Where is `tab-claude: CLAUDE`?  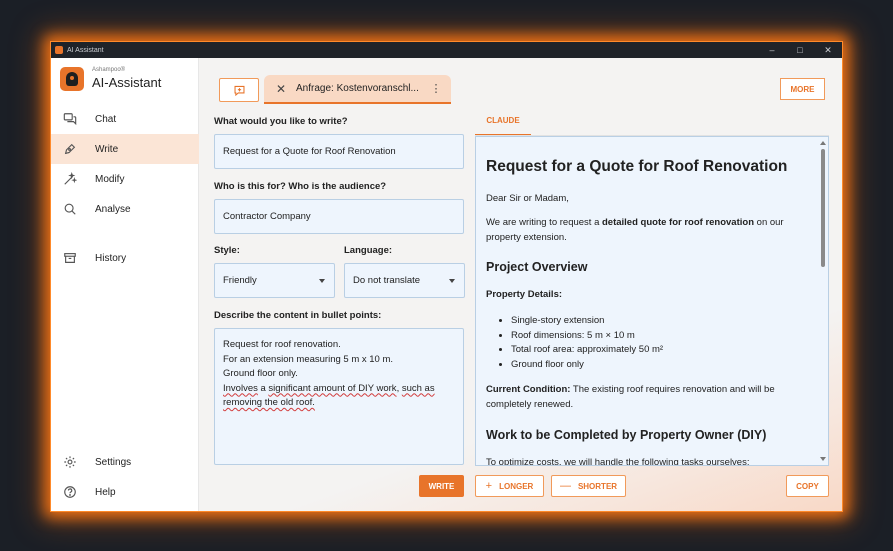
tab-claude: CLAUDE is located at coordinates (503, 125).